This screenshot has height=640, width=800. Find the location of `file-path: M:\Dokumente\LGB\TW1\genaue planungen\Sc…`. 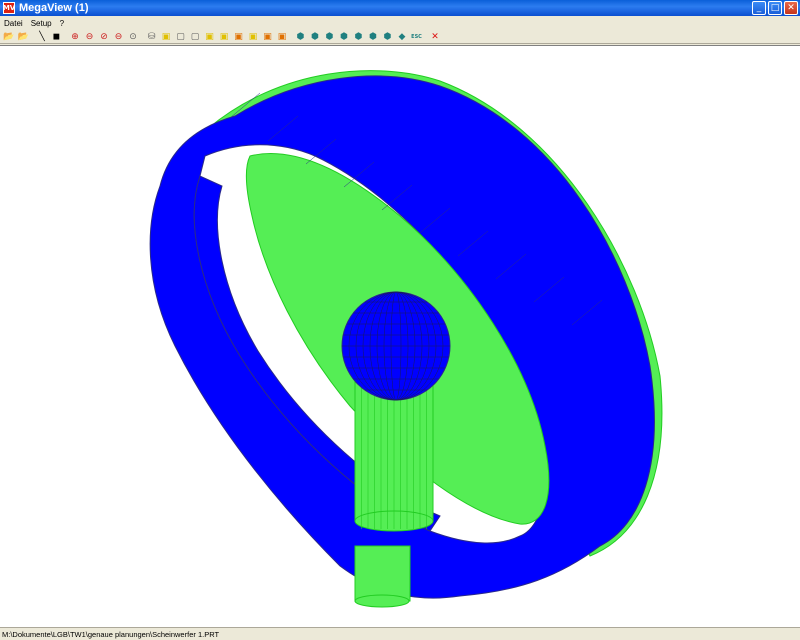

file-path: M:\Dokumente\LGB\TW1\genaue planungen\Sc… is located at coordinates (111, 634).